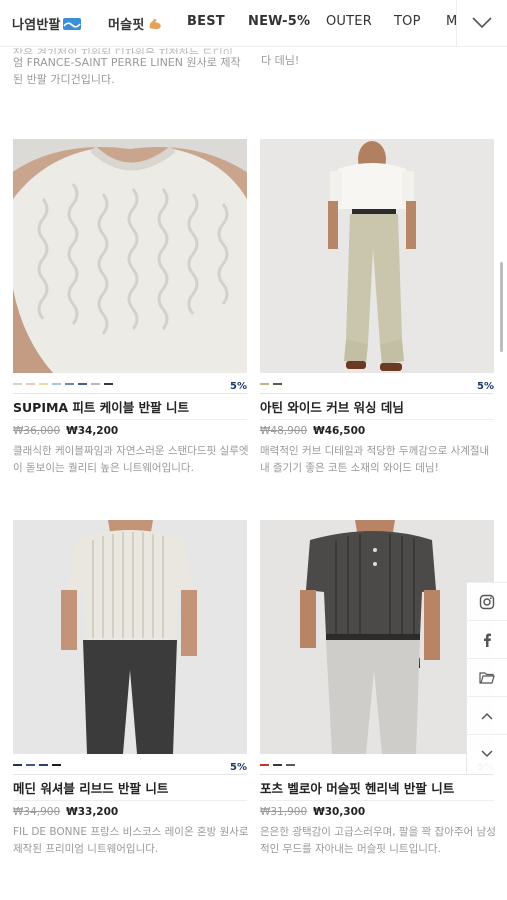 This screenshot has width=507, height=900. I want to click on prev-desc-line: 된 반팔 가디건입니다., so click(64, 79).